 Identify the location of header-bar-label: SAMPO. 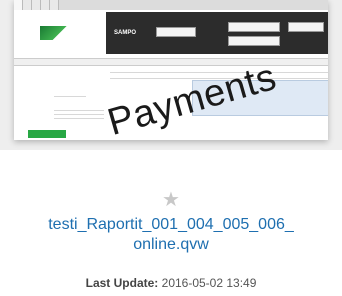
(125, 33).